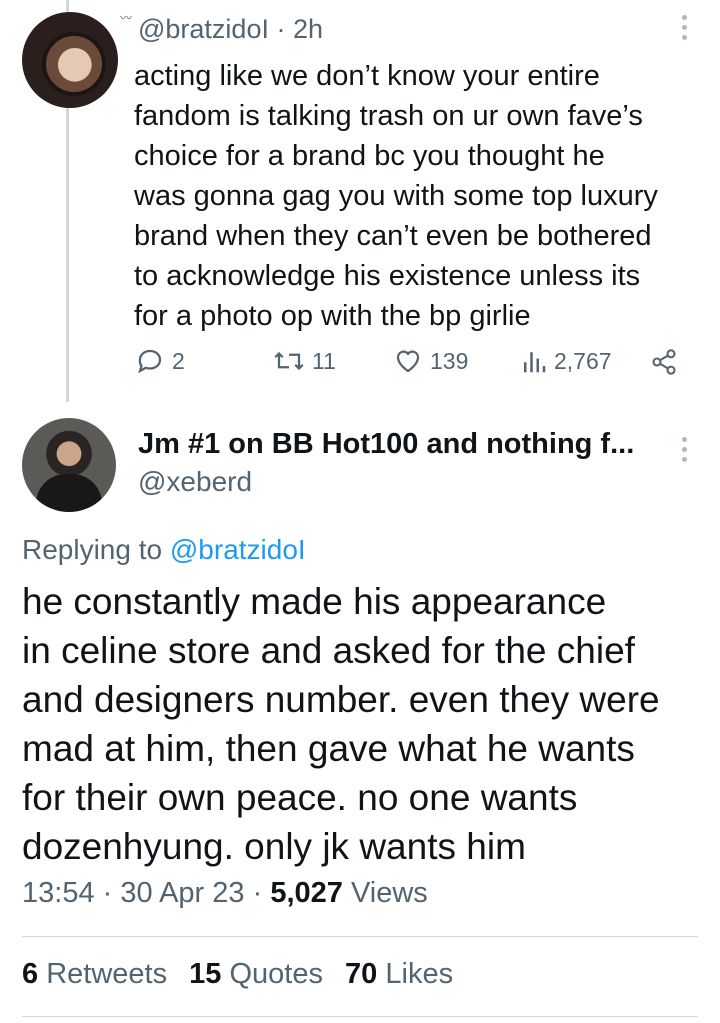  Describe the element at coordinates (150, 361) in the screenshot. I see `reply-icon` at that location.